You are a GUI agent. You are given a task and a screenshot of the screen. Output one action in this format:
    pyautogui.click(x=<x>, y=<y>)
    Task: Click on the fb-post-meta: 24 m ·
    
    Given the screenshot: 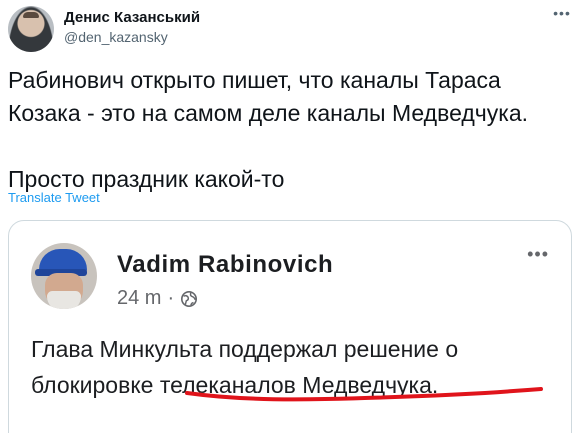 What is the action you would take?
    pyautogui.click(x=157, y=298)
    